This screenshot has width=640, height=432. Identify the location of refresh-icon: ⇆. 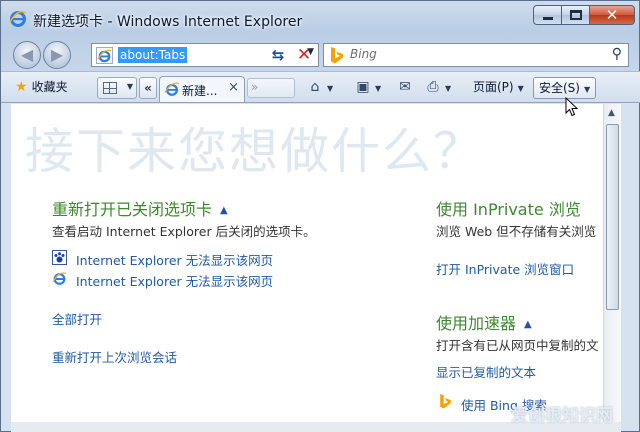
(278, 55).